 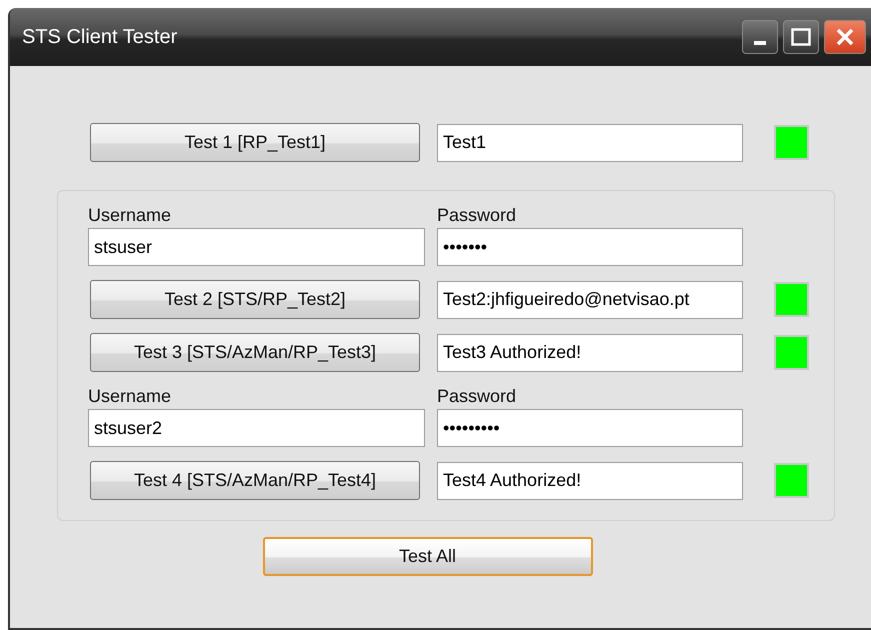 What do you see at coordinates (100, 37) in the screenshot?
I see `window-title: STS Client Tester` at bounding box center [100, 37].